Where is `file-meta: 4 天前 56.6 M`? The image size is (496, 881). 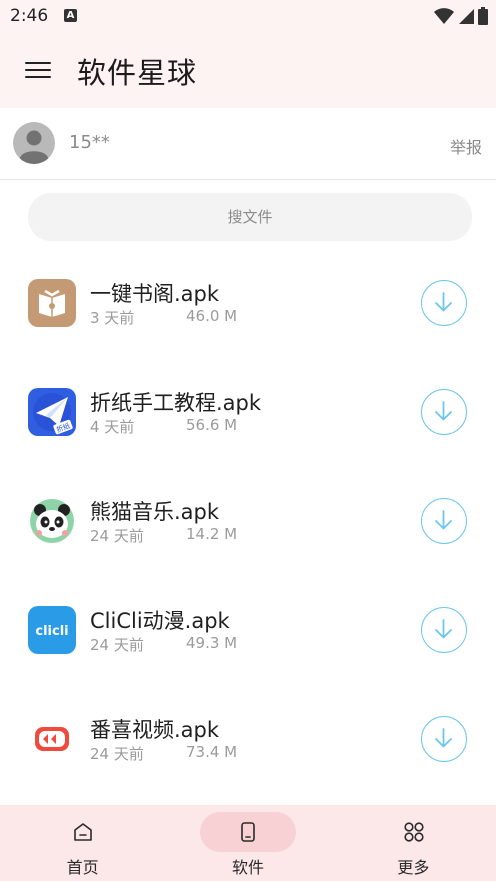
file-meta: 4 天前 56.6 M is located at coordinates (163, 426).